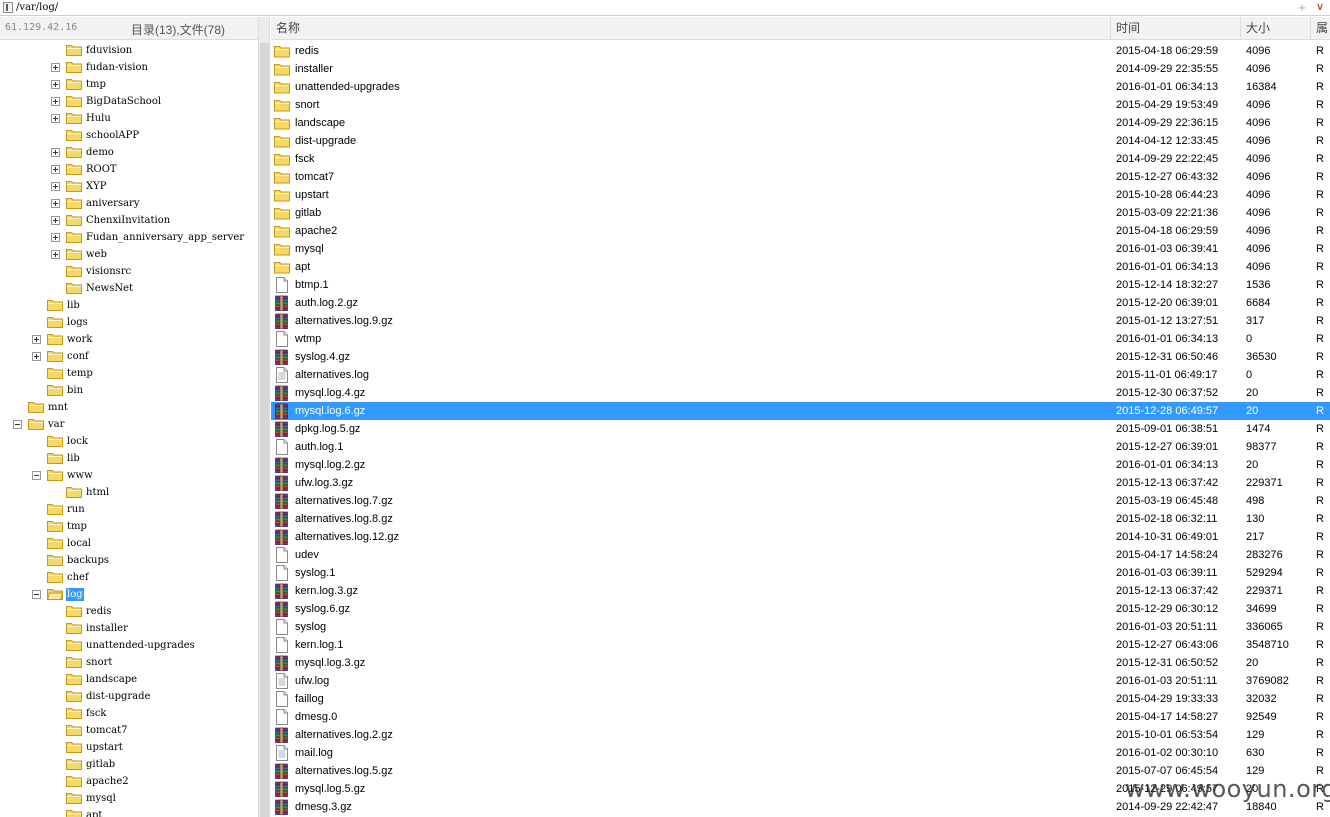 The width and height of the screenshot is (1330, 817). I want to click on tree-item: gitlab, so click(129, 764).